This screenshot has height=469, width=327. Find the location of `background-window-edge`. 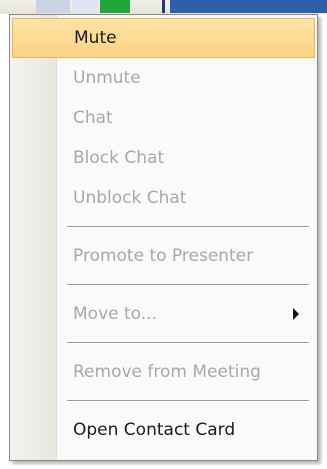

background-window-edge is located at coordinates (248, 6).